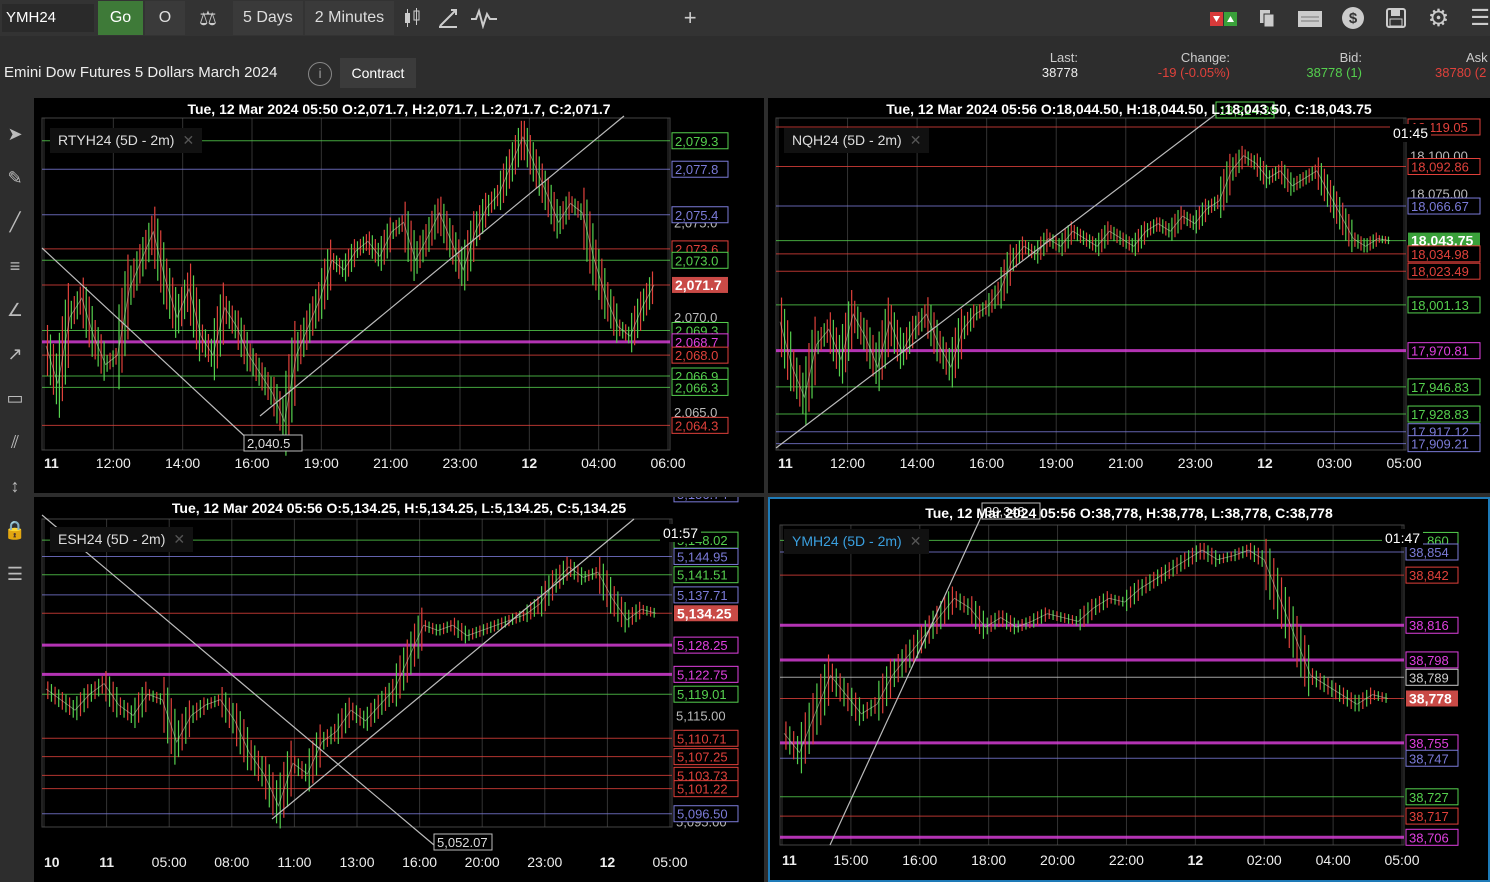 This screenshot has width=1490, height=882. I want to click on price-tag-label: 5,107.25, so click(702, 757).